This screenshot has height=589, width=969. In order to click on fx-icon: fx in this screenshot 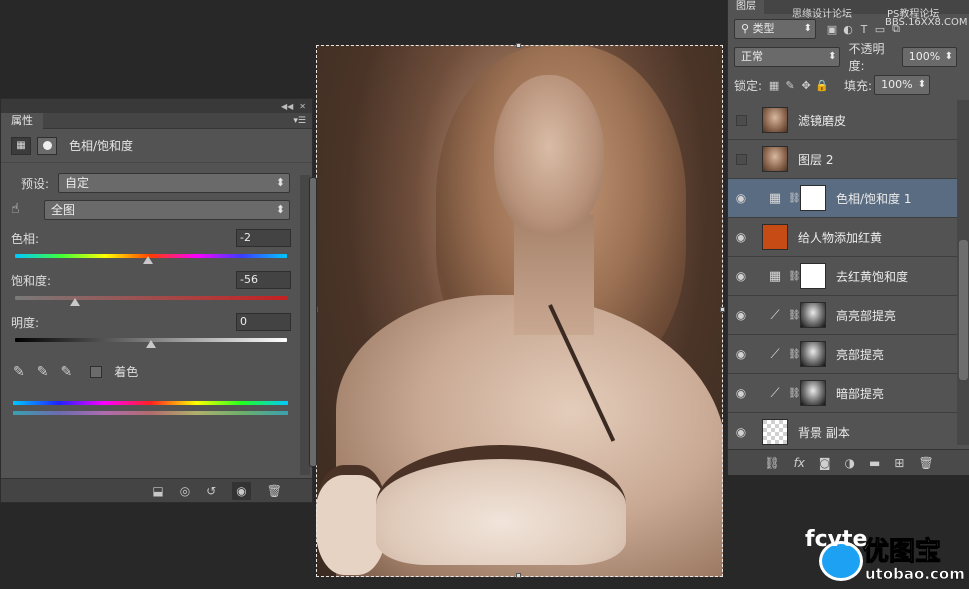, I will do `click(799, 463)`.